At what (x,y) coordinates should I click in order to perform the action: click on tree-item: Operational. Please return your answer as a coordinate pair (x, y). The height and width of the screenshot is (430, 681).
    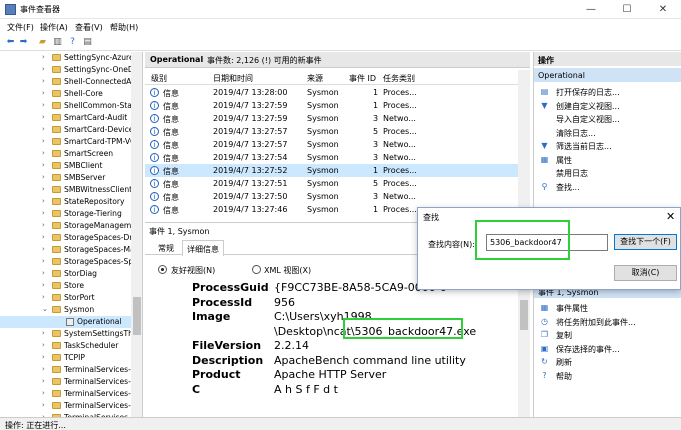
    Looking at the image, I should click on (65, 322).